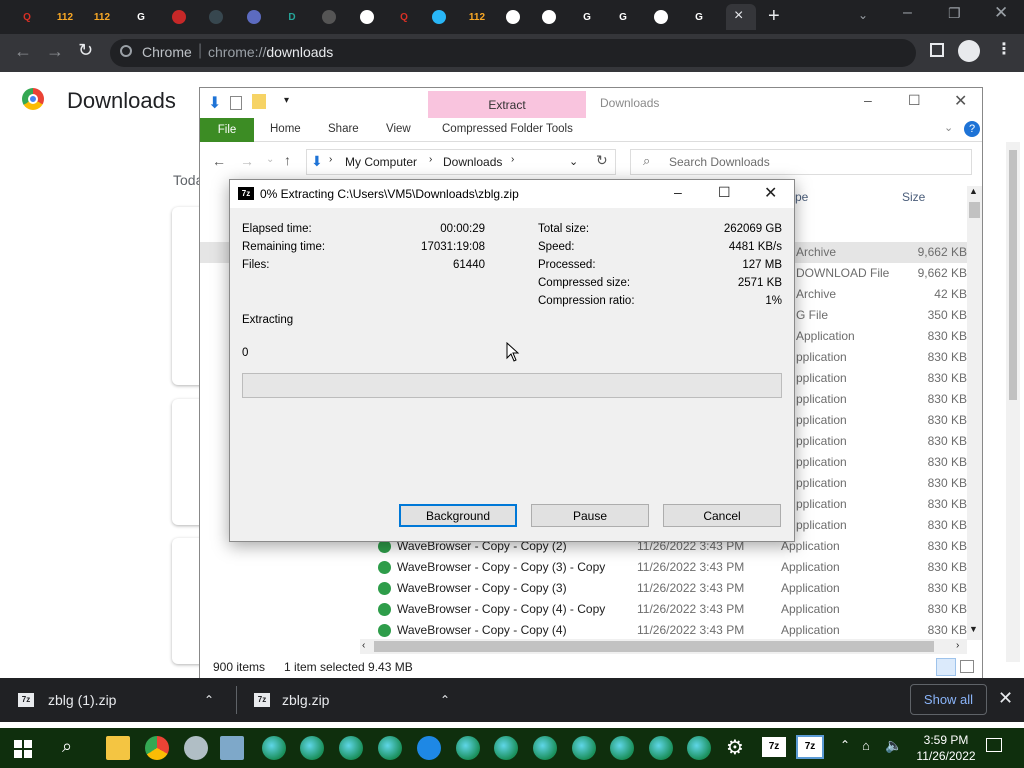  I want to click on tab-file: File, so click(227, 130).